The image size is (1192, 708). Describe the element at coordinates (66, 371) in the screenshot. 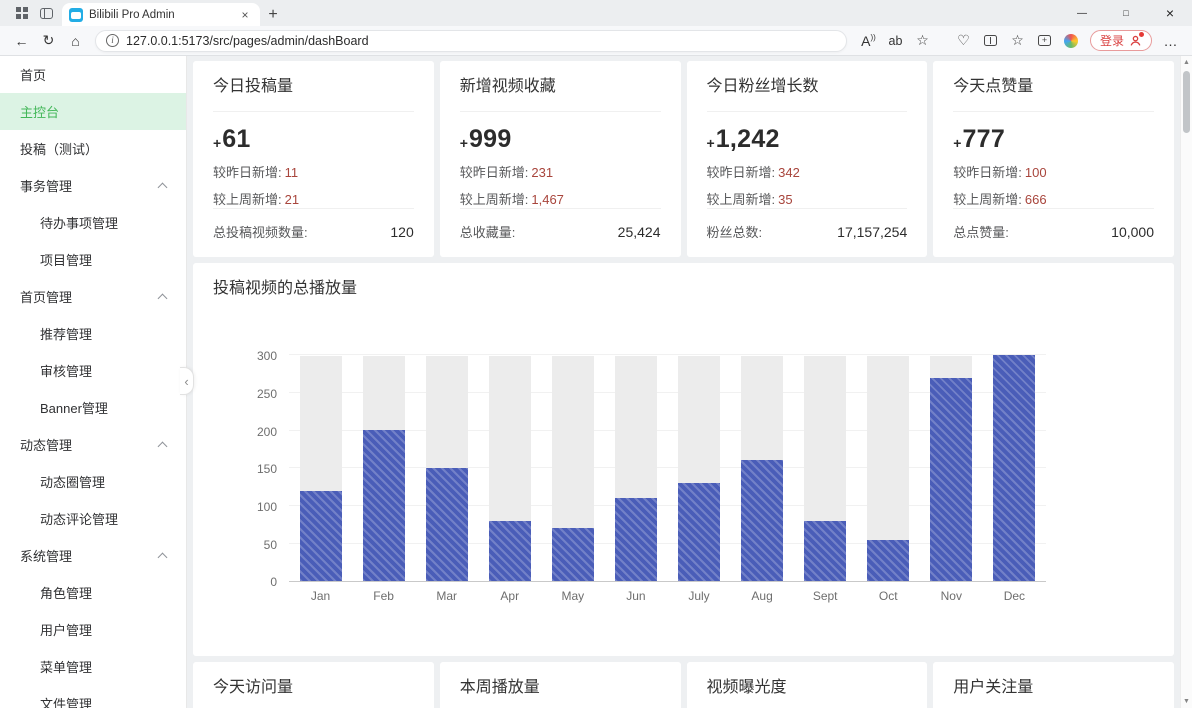

I see `sidebar-item-label: 审核管理` at that location.